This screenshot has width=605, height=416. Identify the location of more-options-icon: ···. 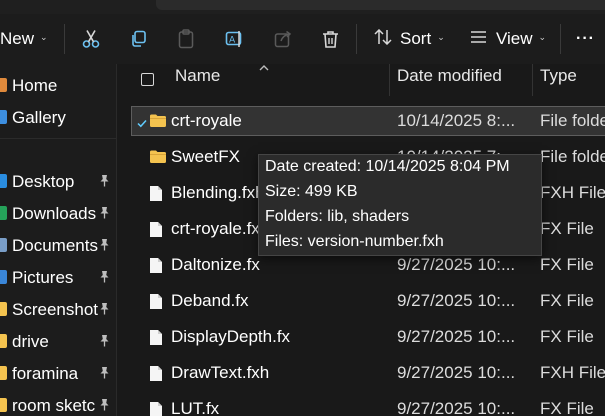
(585, 38).